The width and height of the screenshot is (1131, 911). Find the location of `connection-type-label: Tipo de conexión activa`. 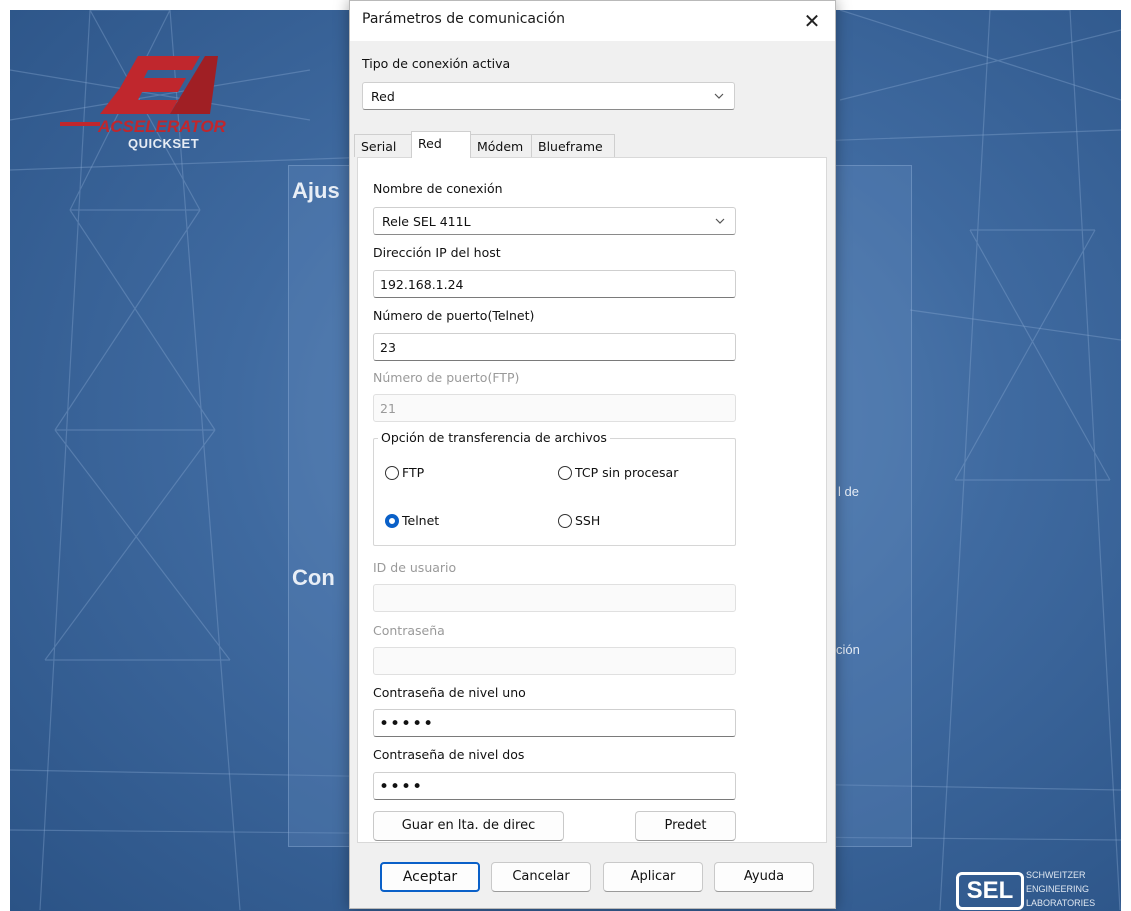

connection-type-label: Tipo de conexión activa is located at coordinates (436, 63).